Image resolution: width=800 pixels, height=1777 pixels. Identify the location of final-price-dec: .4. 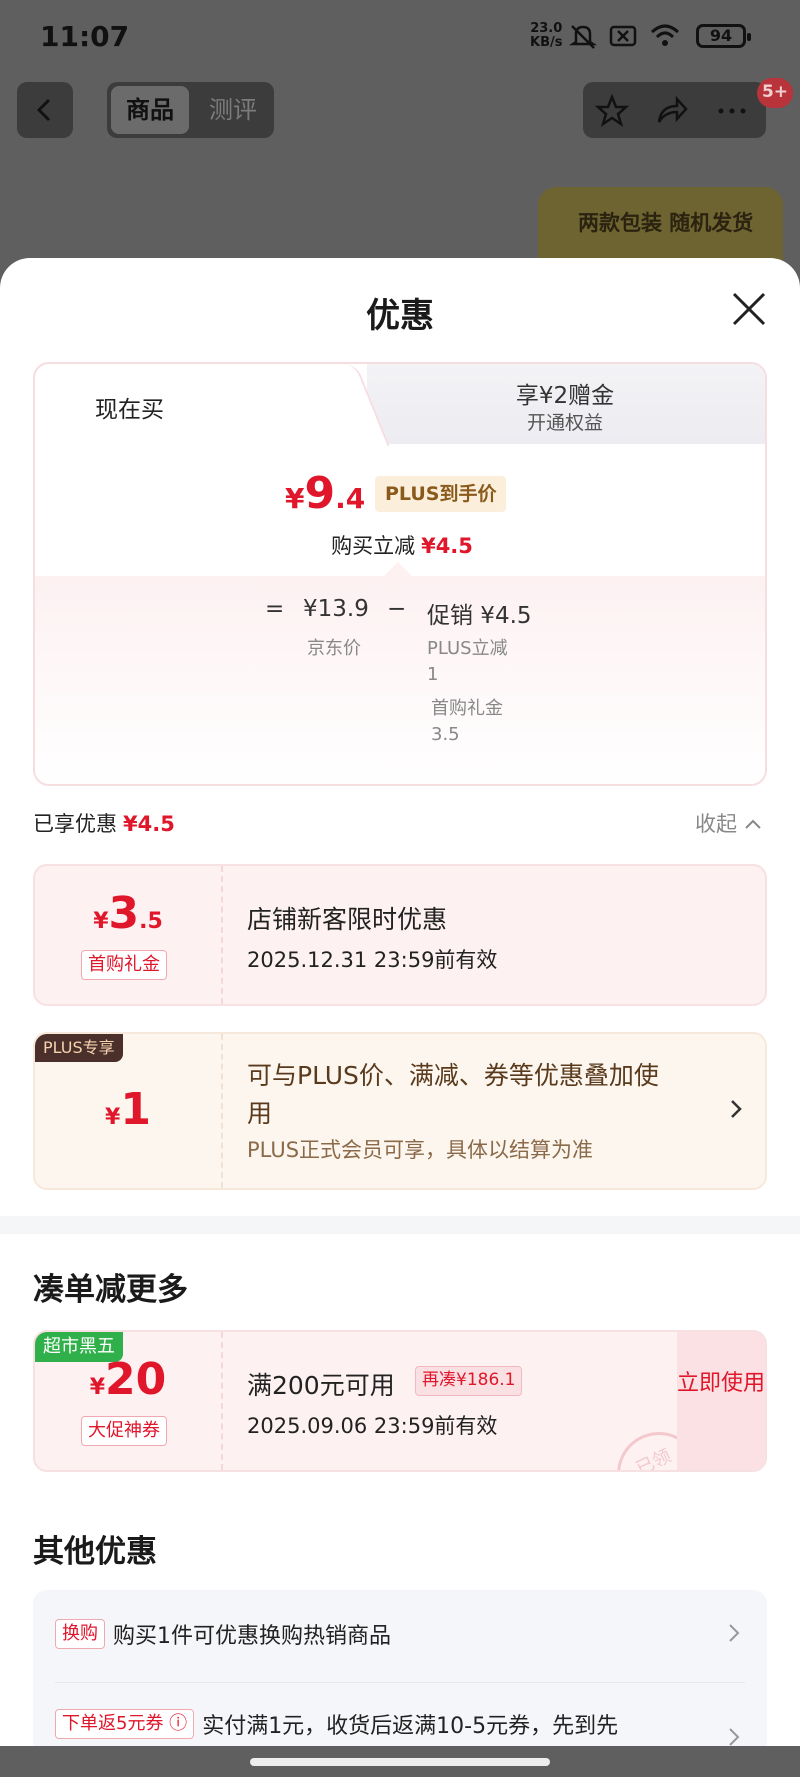
(350, 498).